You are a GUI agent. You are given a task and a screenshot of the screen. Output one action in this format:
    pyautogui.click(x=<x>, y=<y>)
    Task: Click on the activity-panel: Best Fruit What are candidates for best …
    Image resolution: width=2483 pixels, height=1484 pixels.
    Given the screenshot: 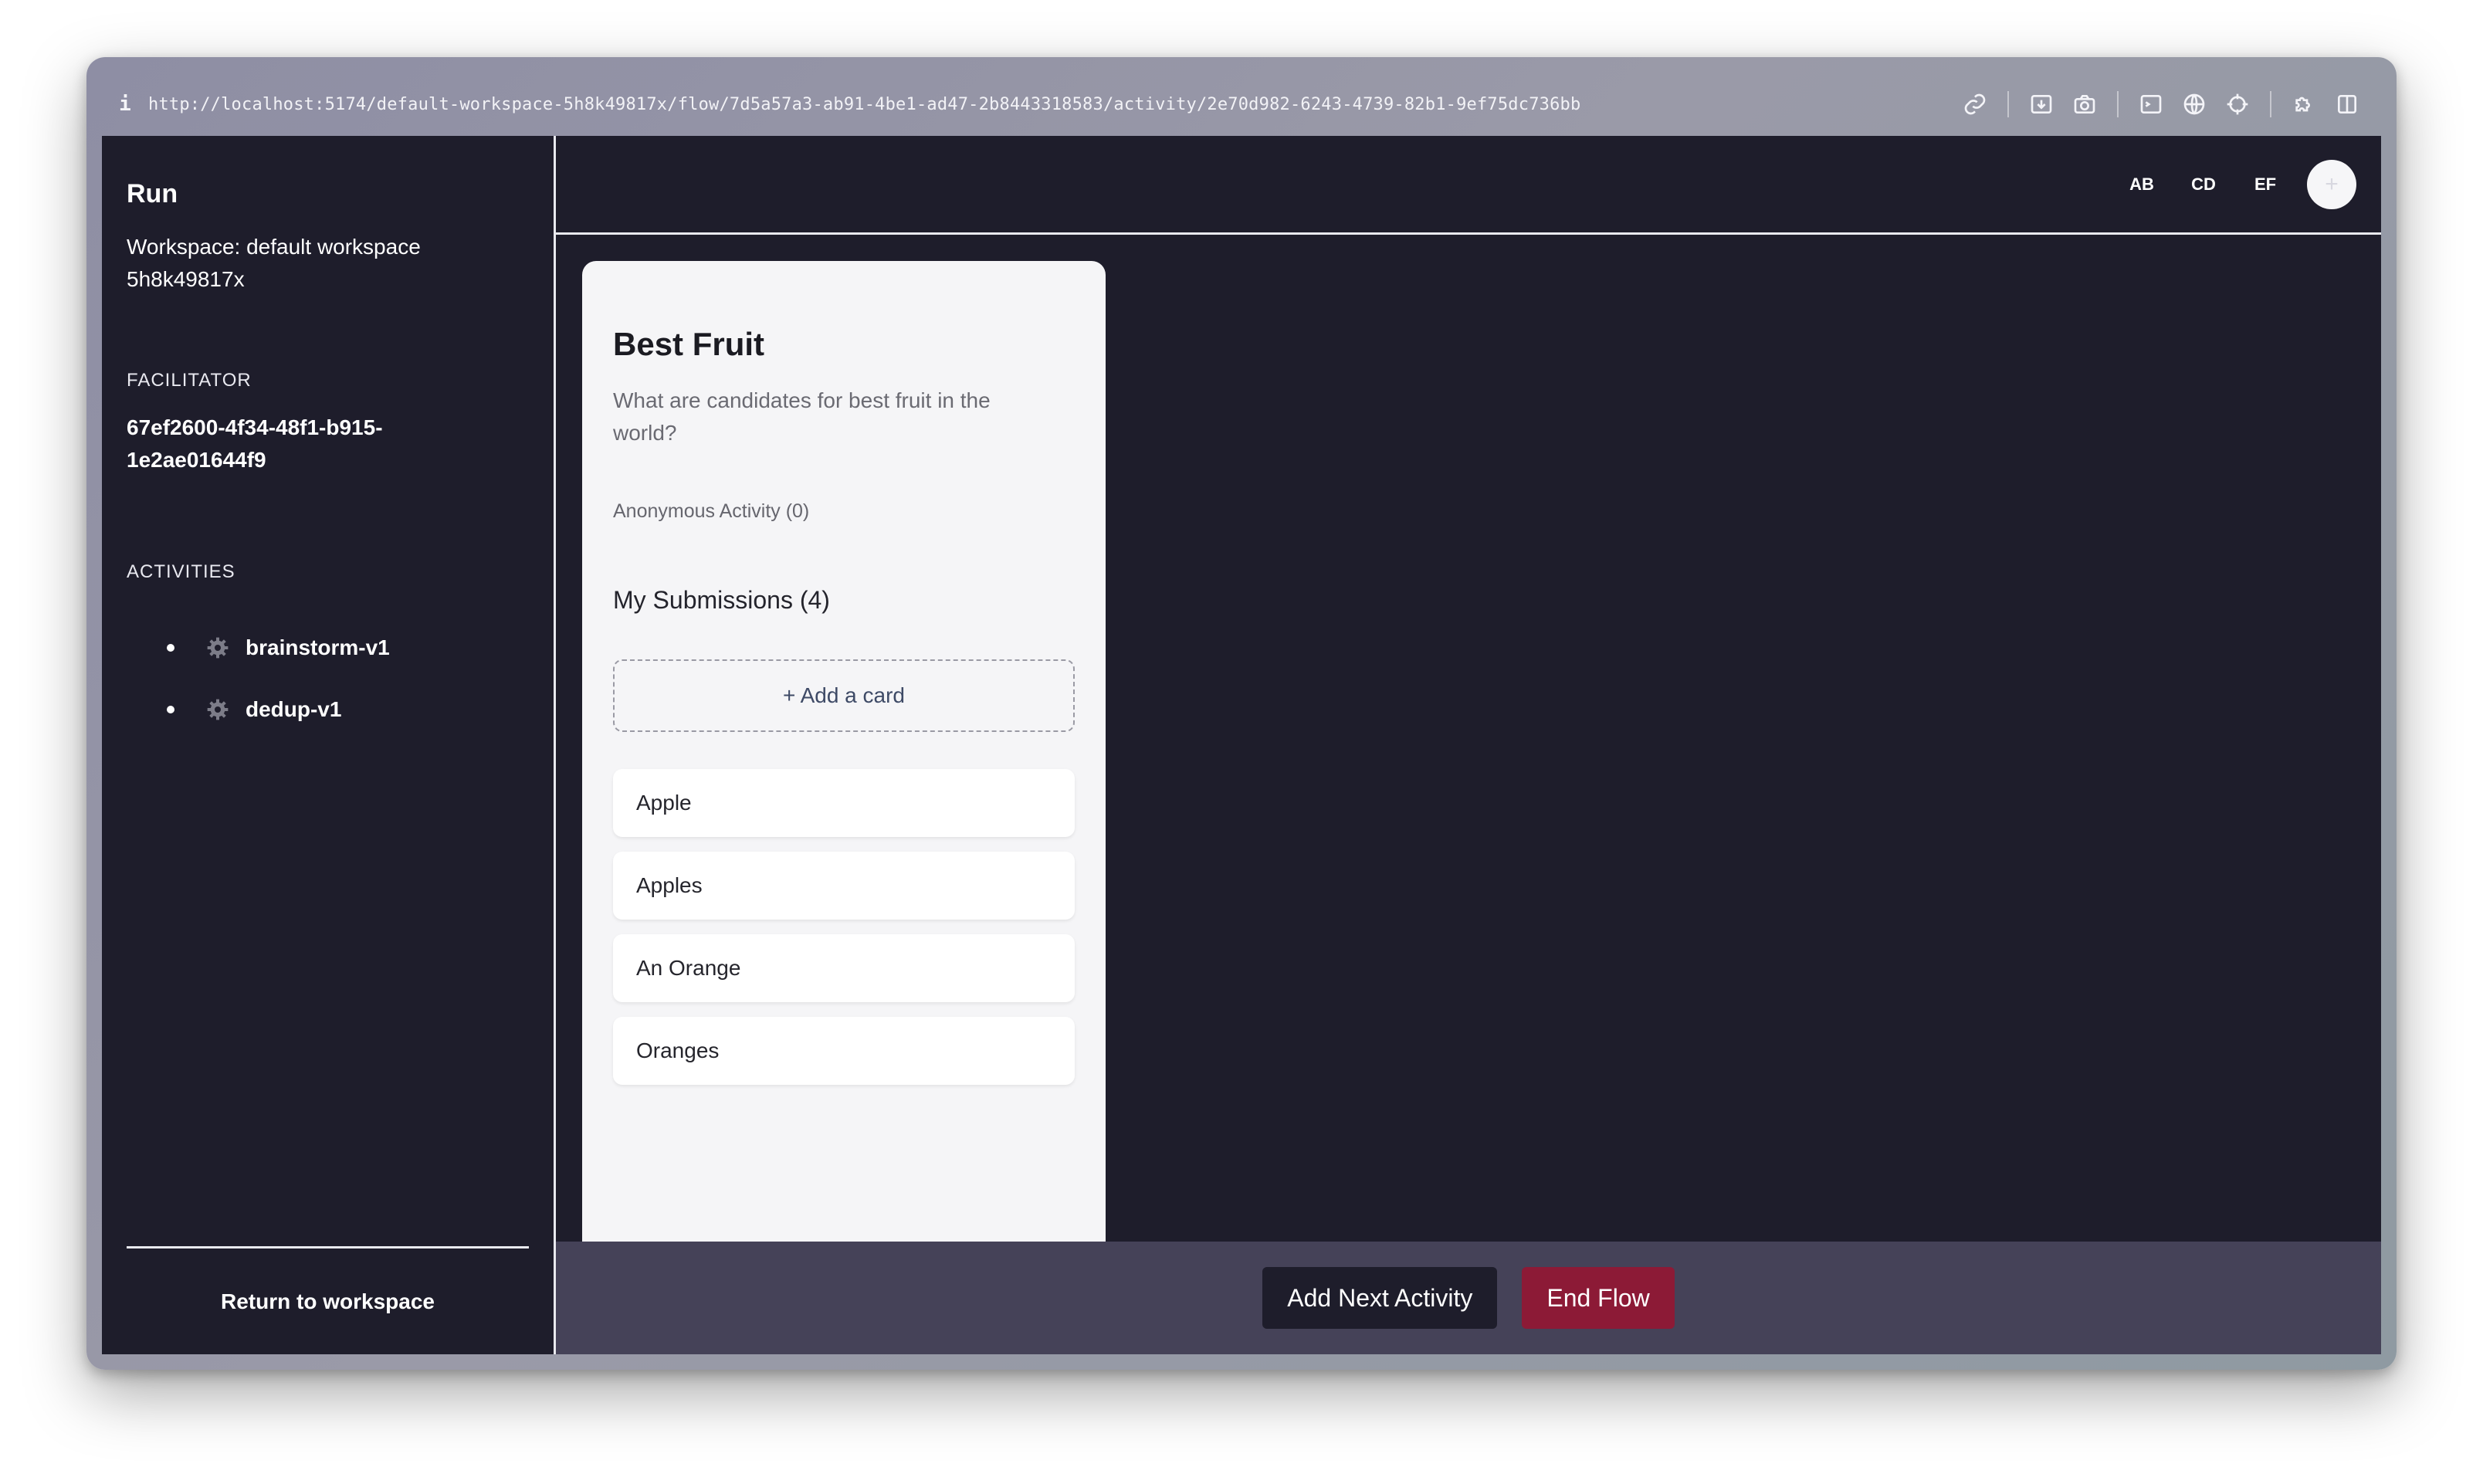 What is the action you would take?
    pyautogui.click(x=844, y=751)
    